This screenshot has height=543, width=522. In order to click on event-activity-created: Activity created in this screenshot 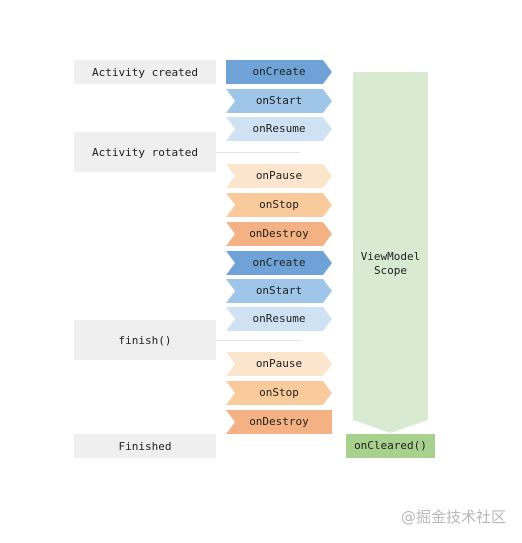, I will do `click(145, 72)`.